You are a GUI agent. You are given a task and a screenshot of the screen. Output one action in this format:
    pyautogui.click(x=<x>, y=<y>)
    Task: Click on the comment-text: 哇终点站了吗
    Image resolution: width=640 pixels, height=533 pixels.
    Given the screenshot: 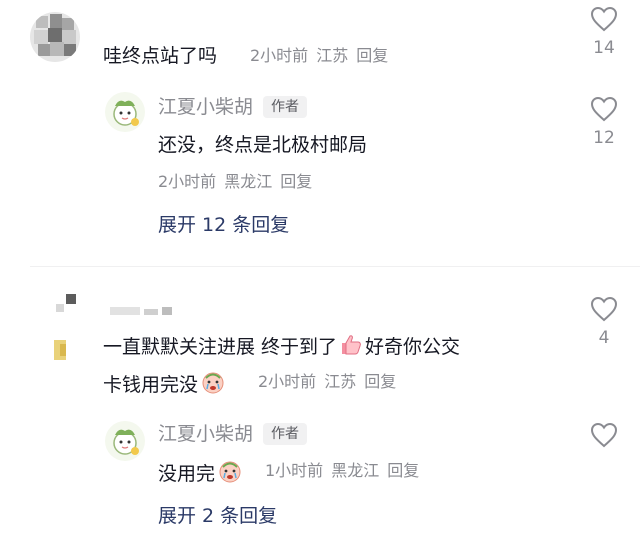 What is the action you would take?
    pyautogui.click(x=160, y=56)
    